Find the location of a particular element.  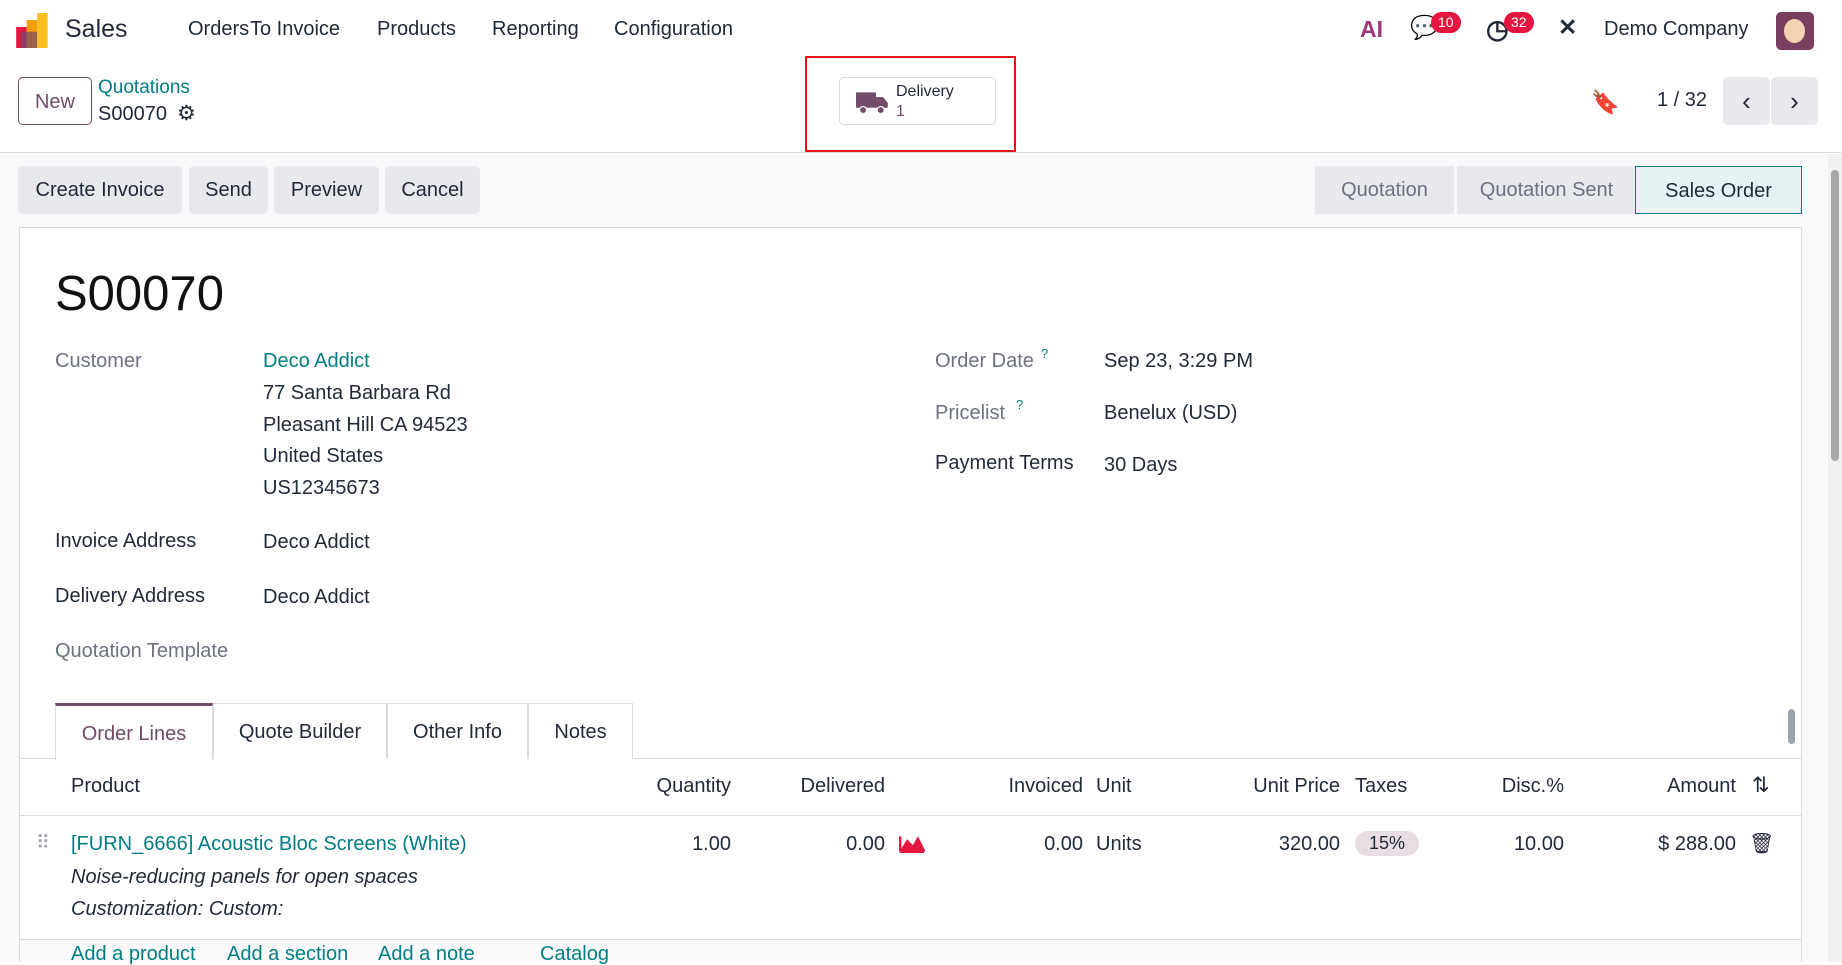

status-sales-order: Sales Order is located at coordinates (1718, 190).